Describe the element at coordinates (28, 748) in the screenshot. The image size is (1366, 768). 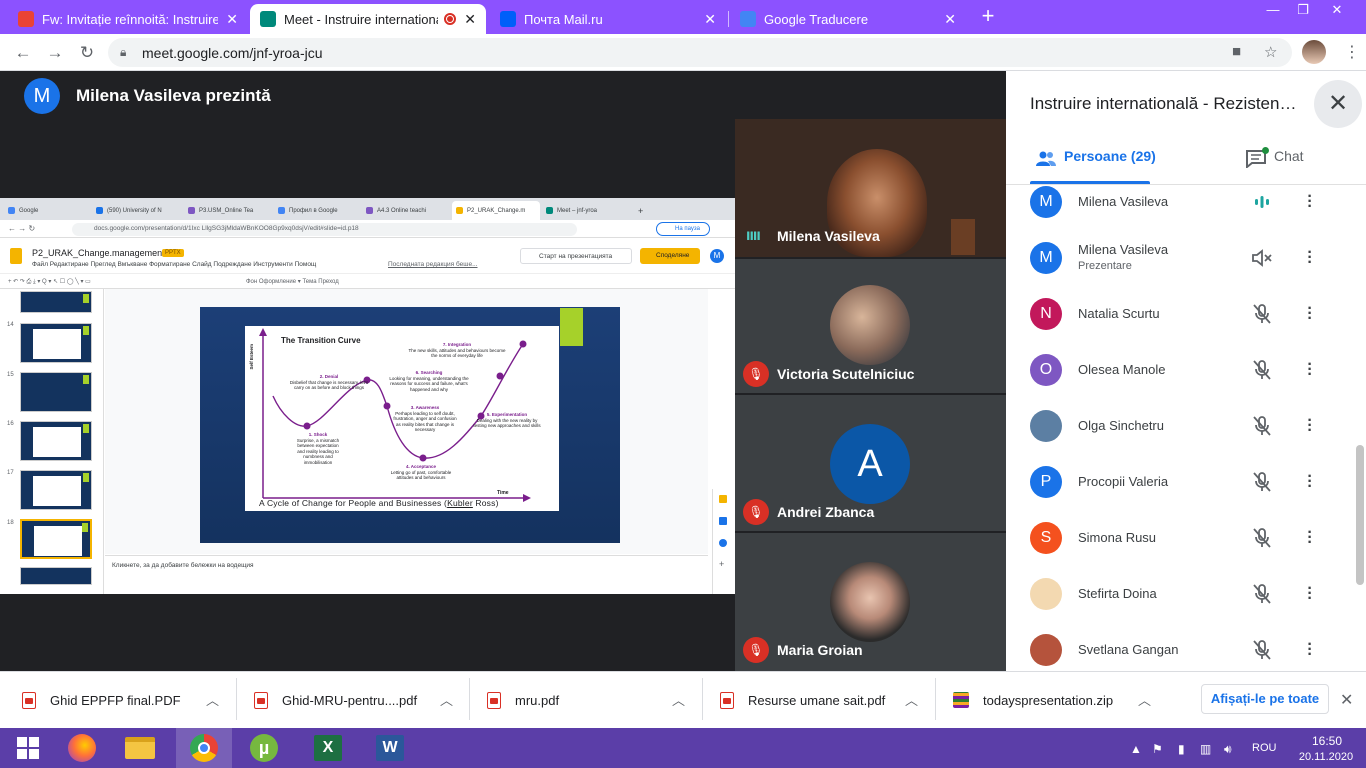
I see `windows-start-button` at that location.